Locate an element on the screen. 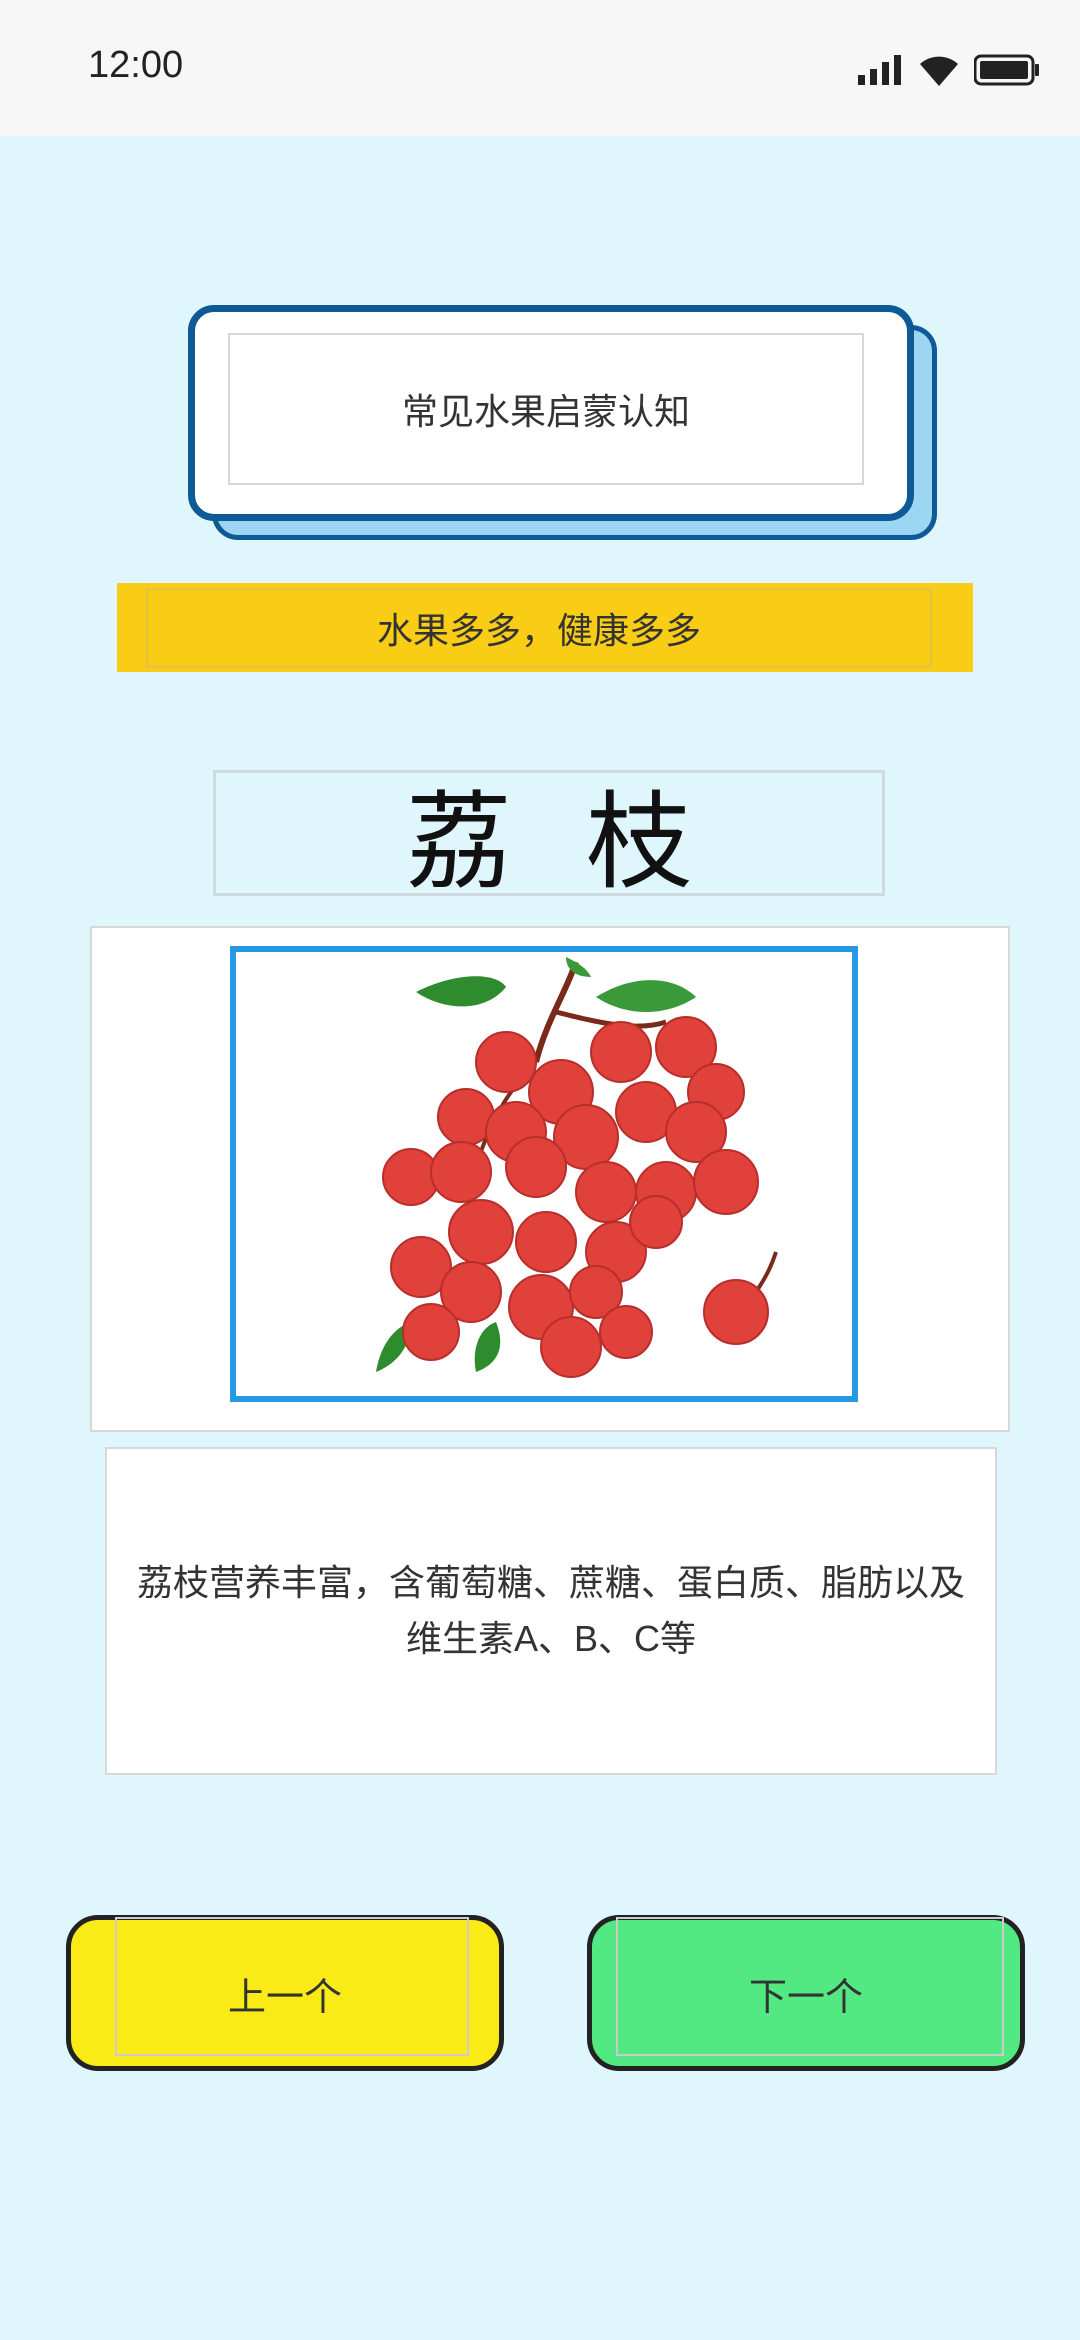 Image resolution: width=1080 pixels, height=2340 pixels. wifi-icon is located at coordinates (939, 71).